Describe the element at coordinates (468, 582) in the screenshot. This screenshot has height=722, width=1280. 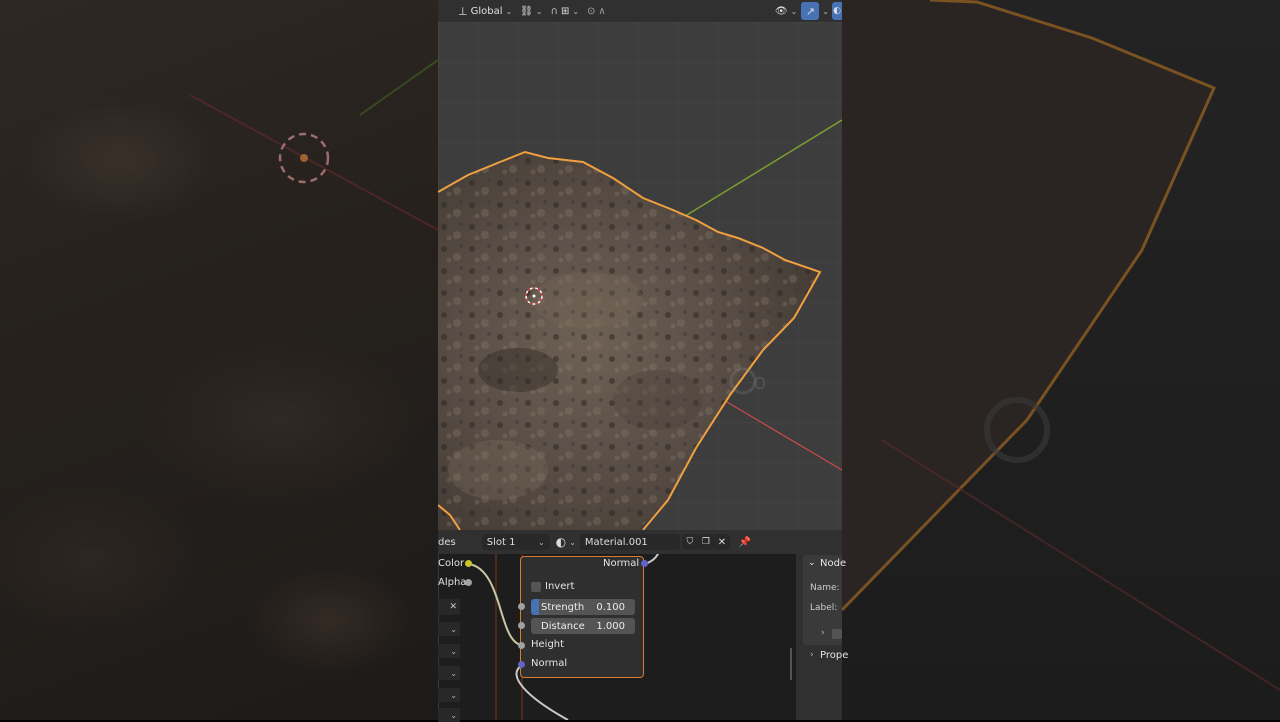
I see `alpha-output-socket` at that location.